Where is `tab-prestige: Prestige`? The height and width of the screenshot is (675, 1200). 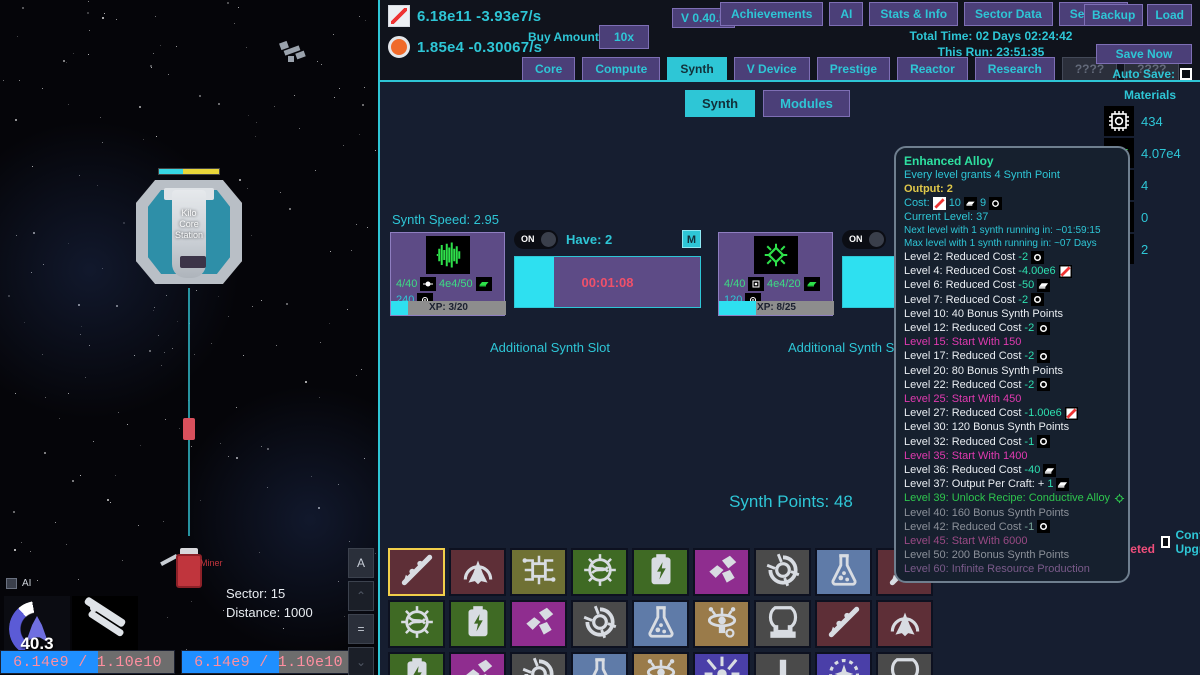
tab-prestige: Prestige is located at coordinates (853, 69).